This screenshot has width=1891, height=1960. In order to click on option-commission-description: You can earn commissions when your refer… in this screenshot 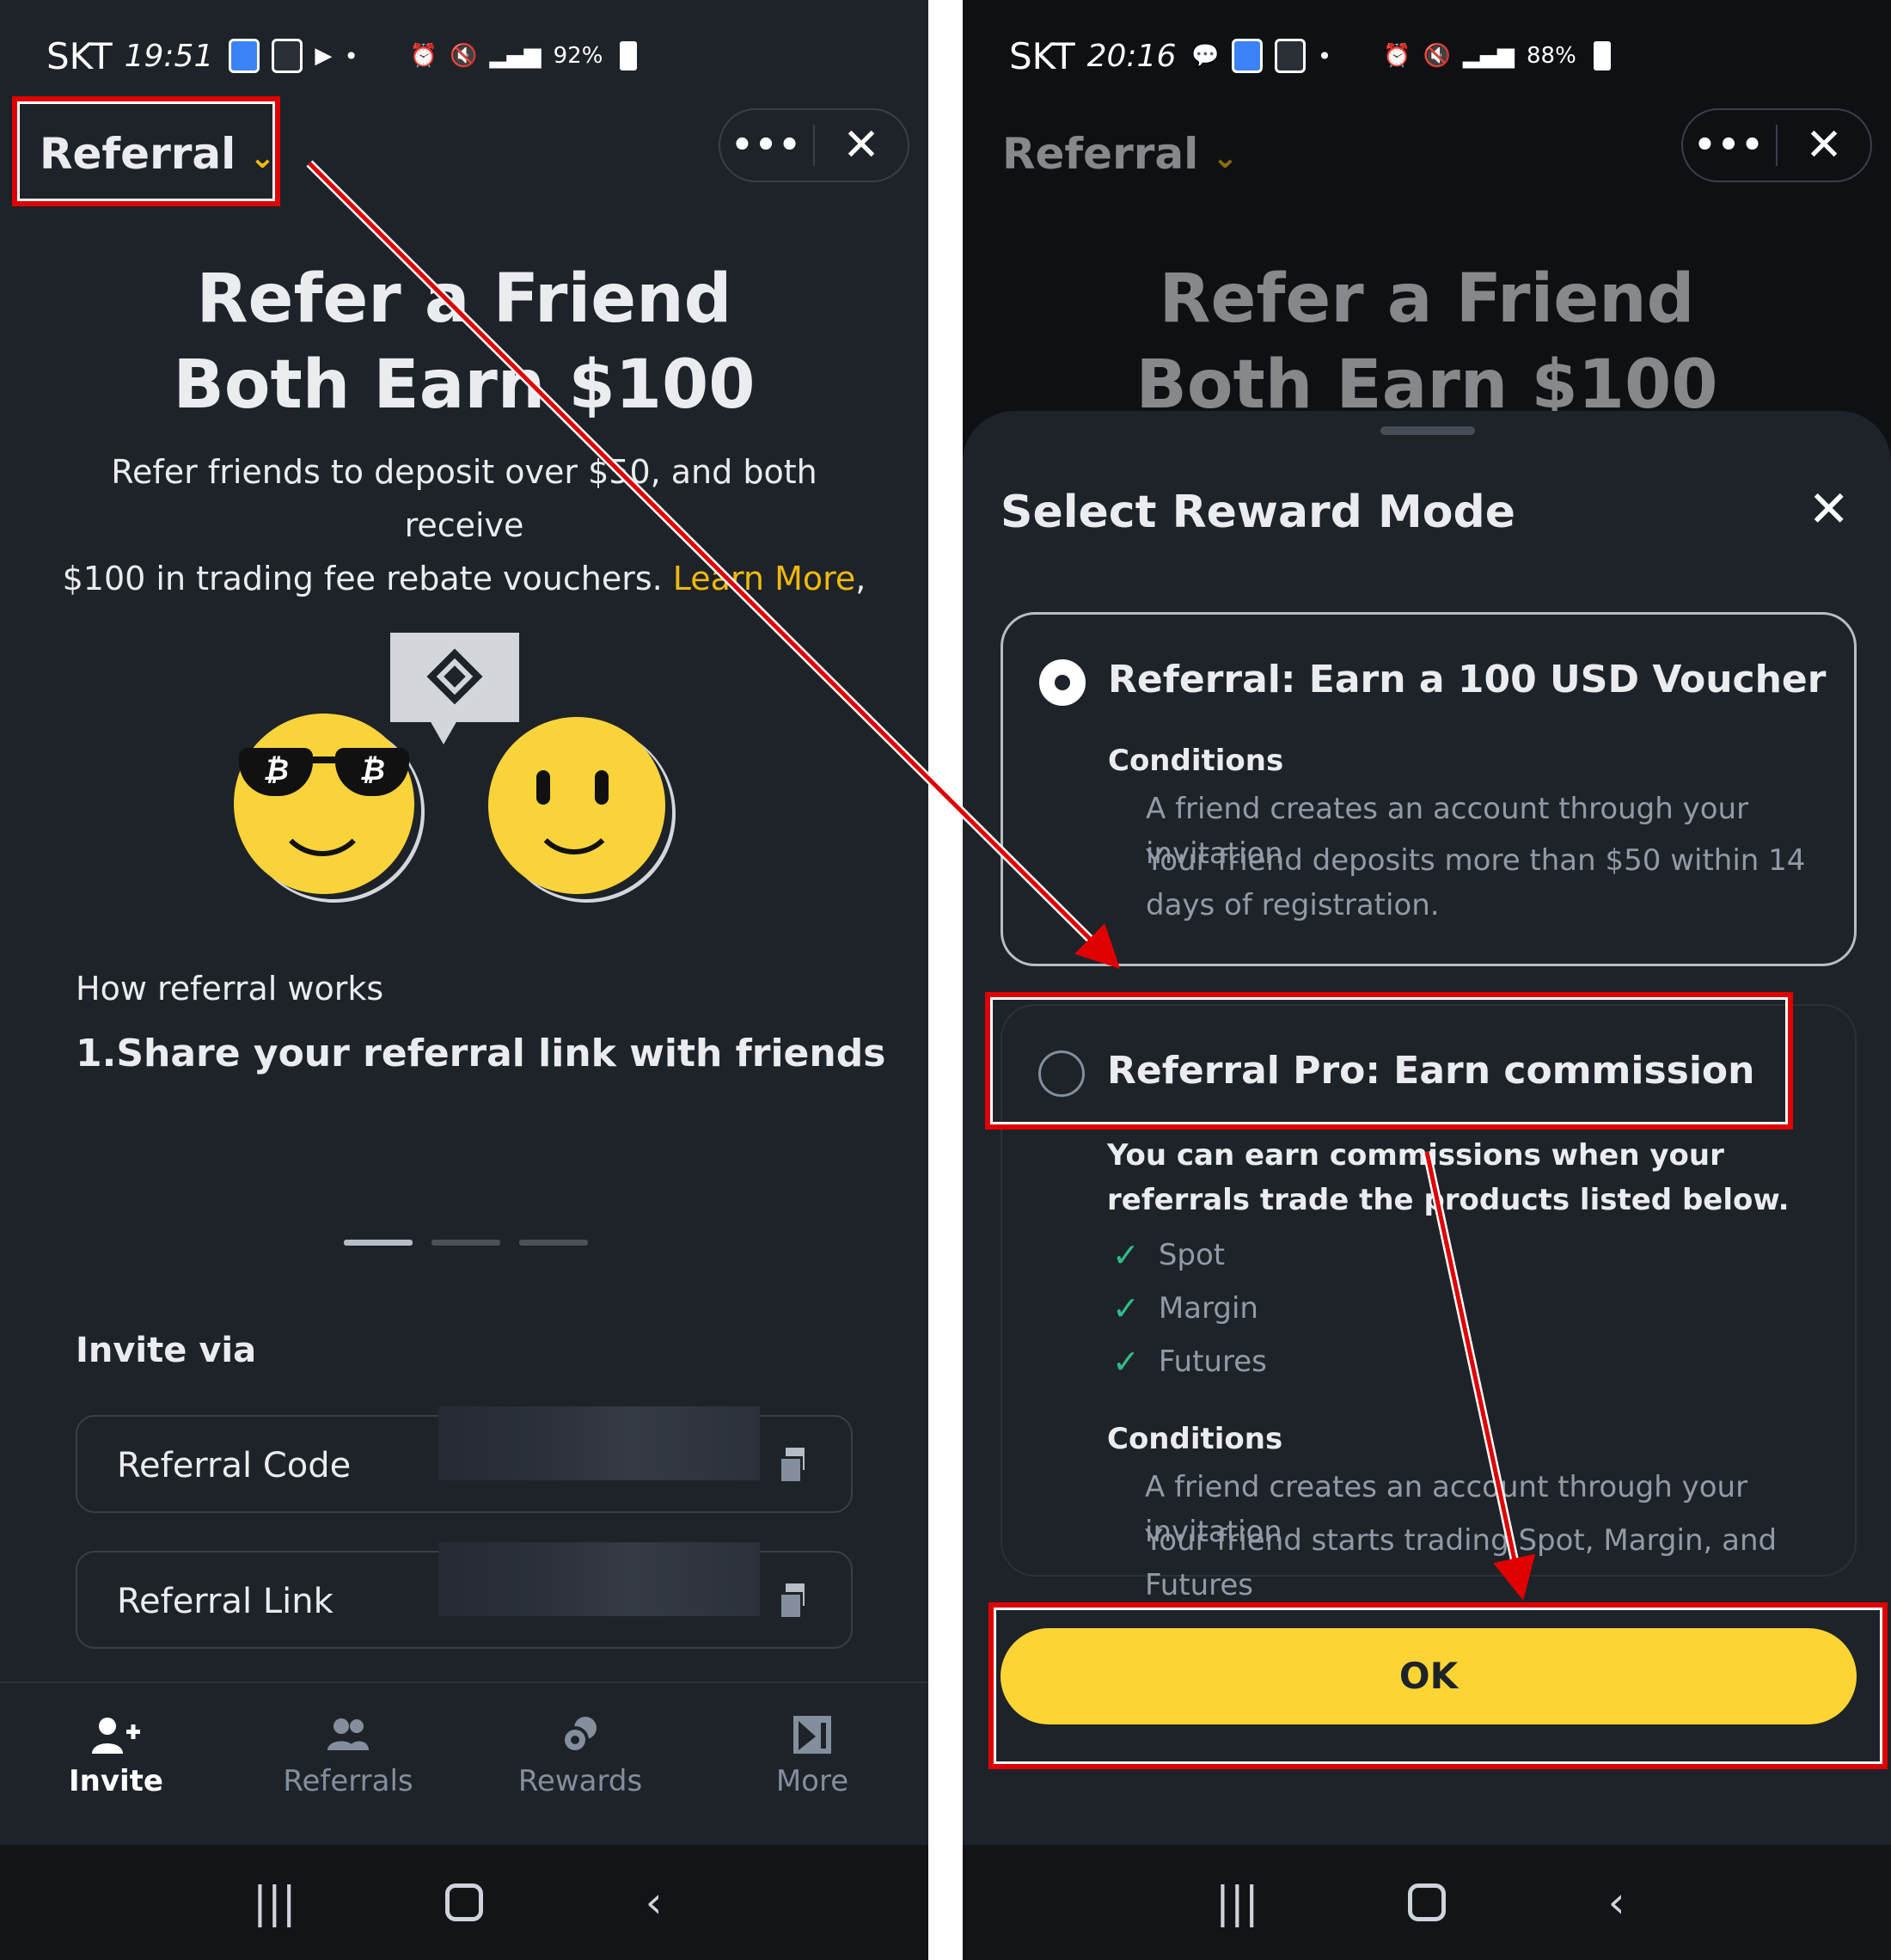, I will do `click(1448, 1177)`.